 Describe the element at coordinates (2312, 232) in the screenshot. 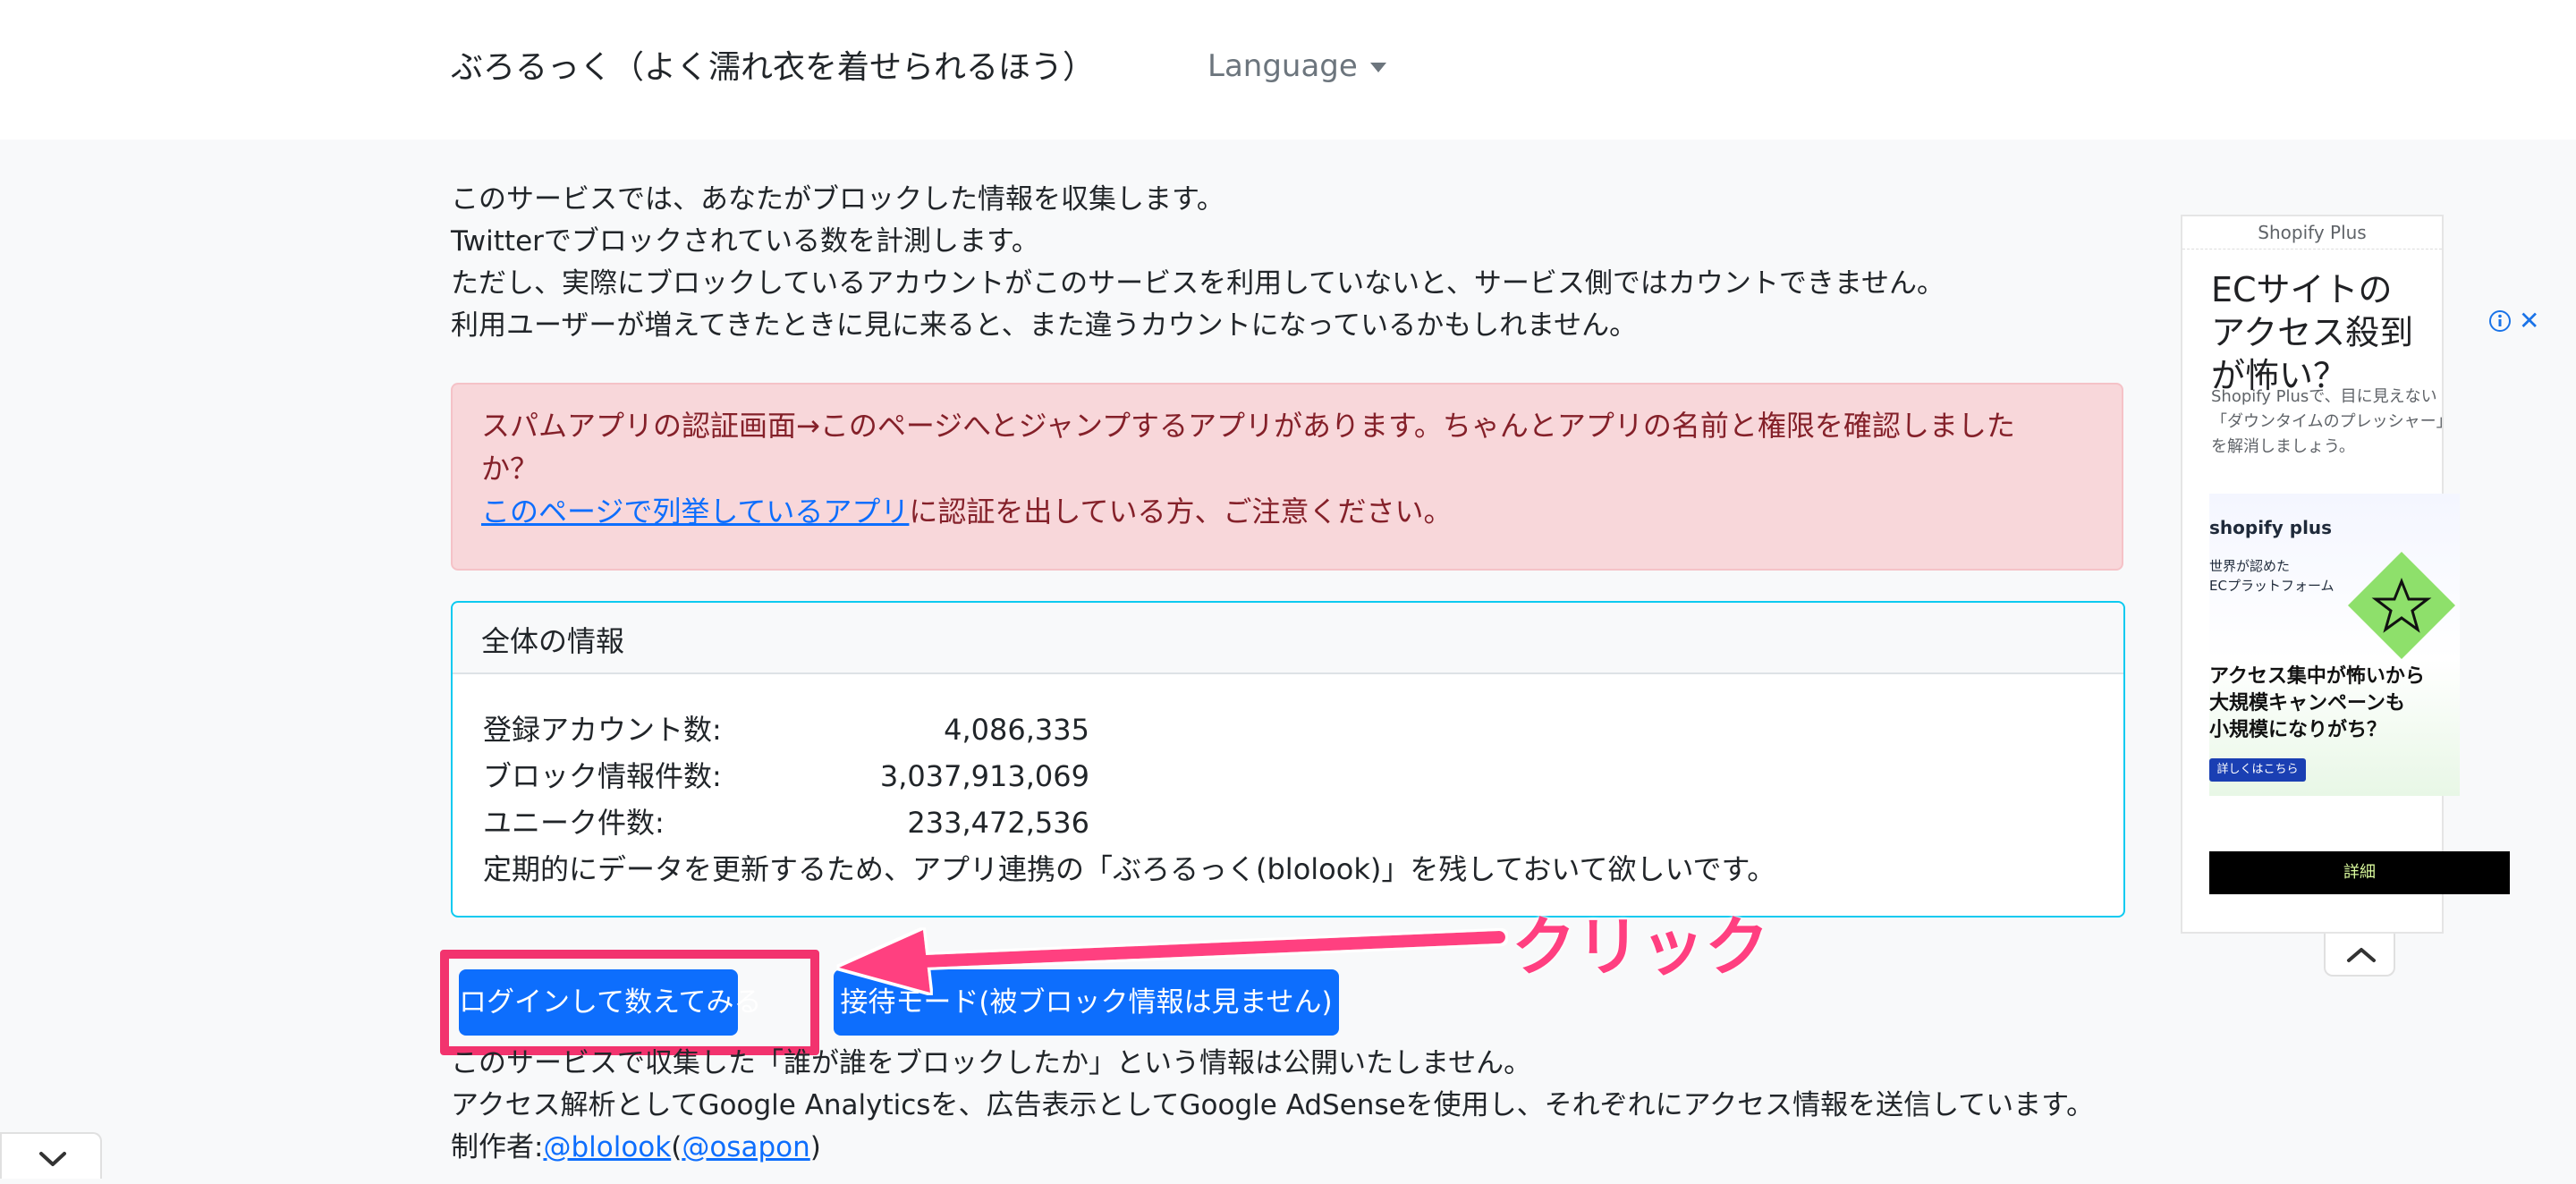

I see `ad-label: Shopify Plus` at that location.